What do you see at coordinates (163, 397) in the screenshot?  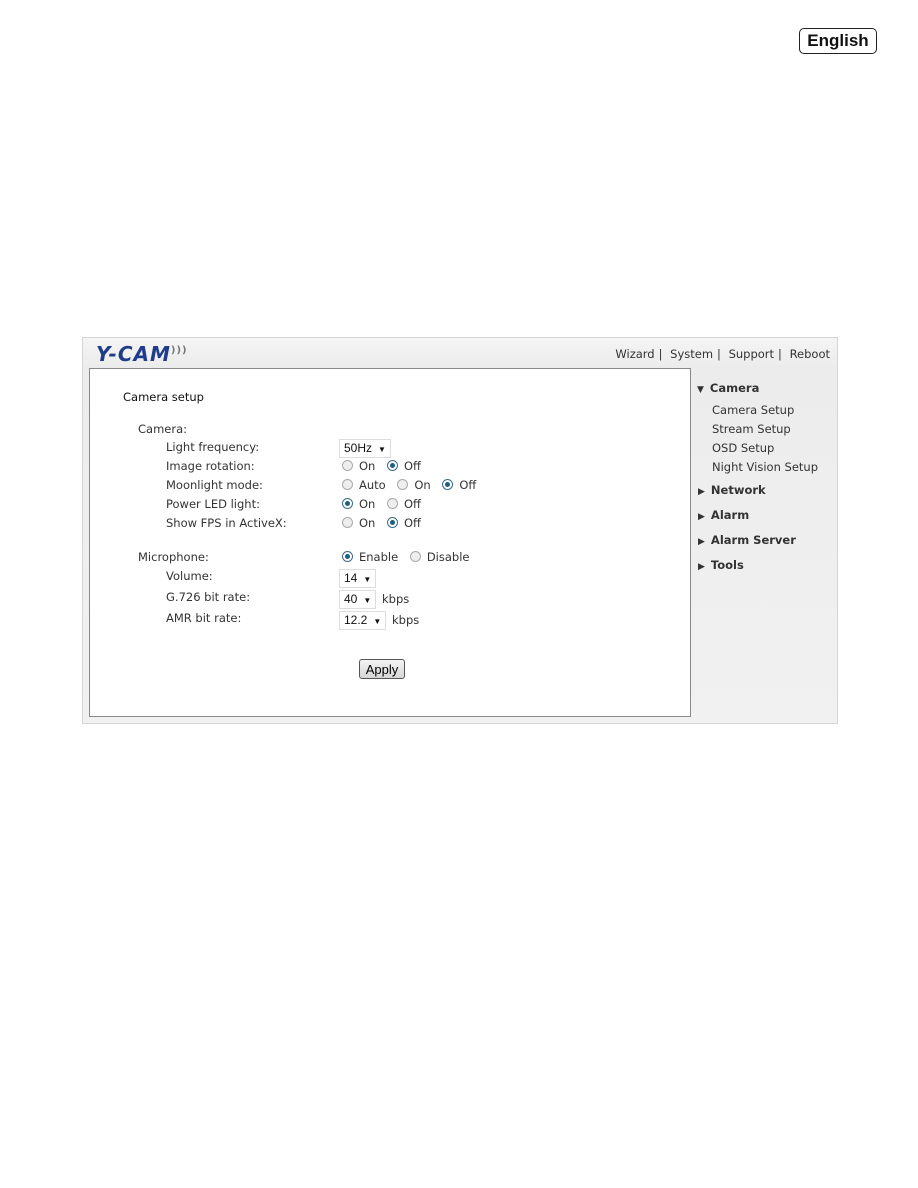 I see `page-title: Camera setup` at bounding box center [163, 397].